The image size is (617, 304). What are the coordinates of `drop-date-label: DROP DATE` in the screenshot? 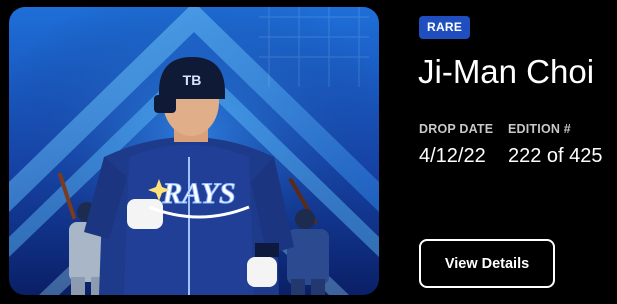 It's located at (456, 129).